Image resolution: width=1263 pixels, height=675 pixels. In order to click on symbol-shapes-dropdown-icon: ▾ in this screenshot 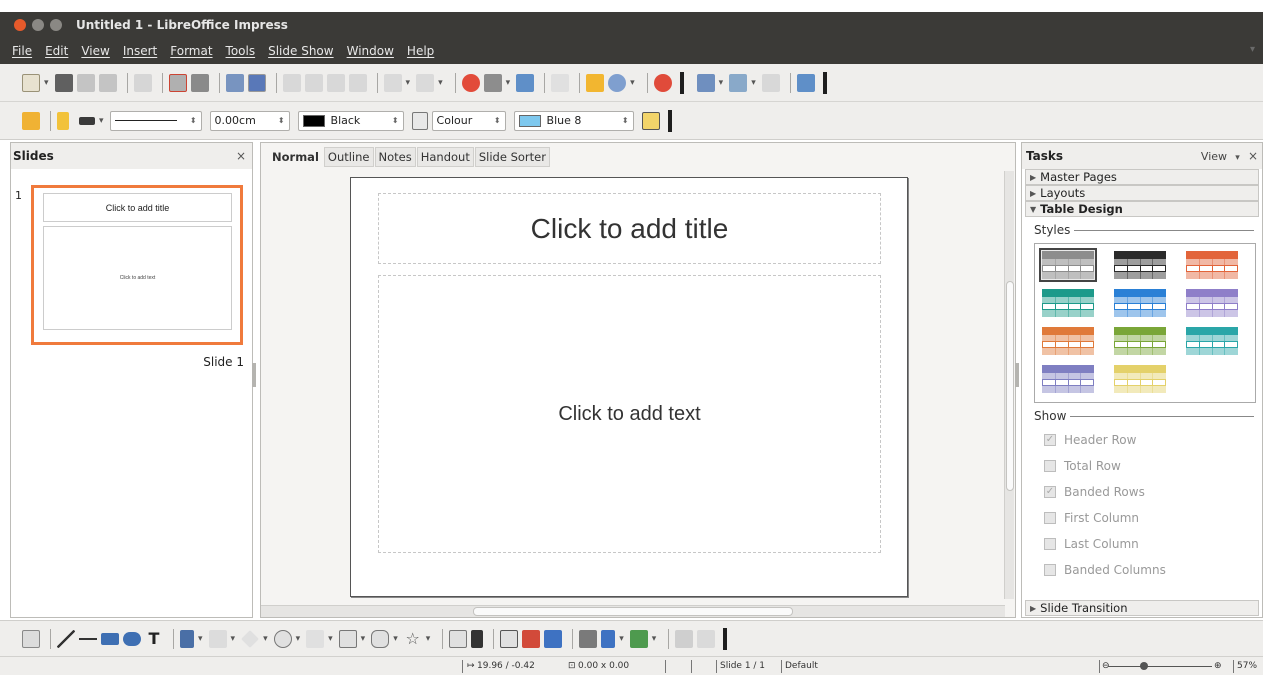, I will do `click(298, 639)`.